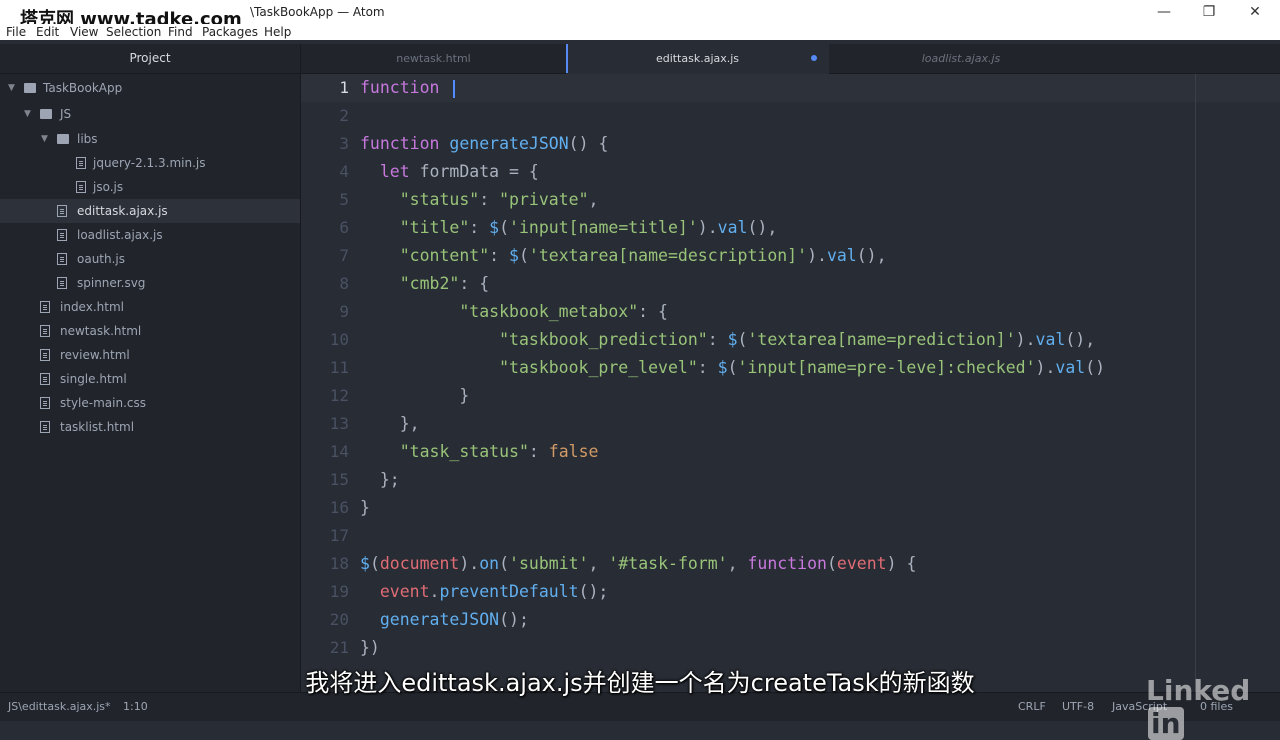 This screenshot has height=740, width=1280. What do you see at coordinates (459, 171) in the screenshot?
I see `code-line: let formData = {` at bounding box center [459, 171].